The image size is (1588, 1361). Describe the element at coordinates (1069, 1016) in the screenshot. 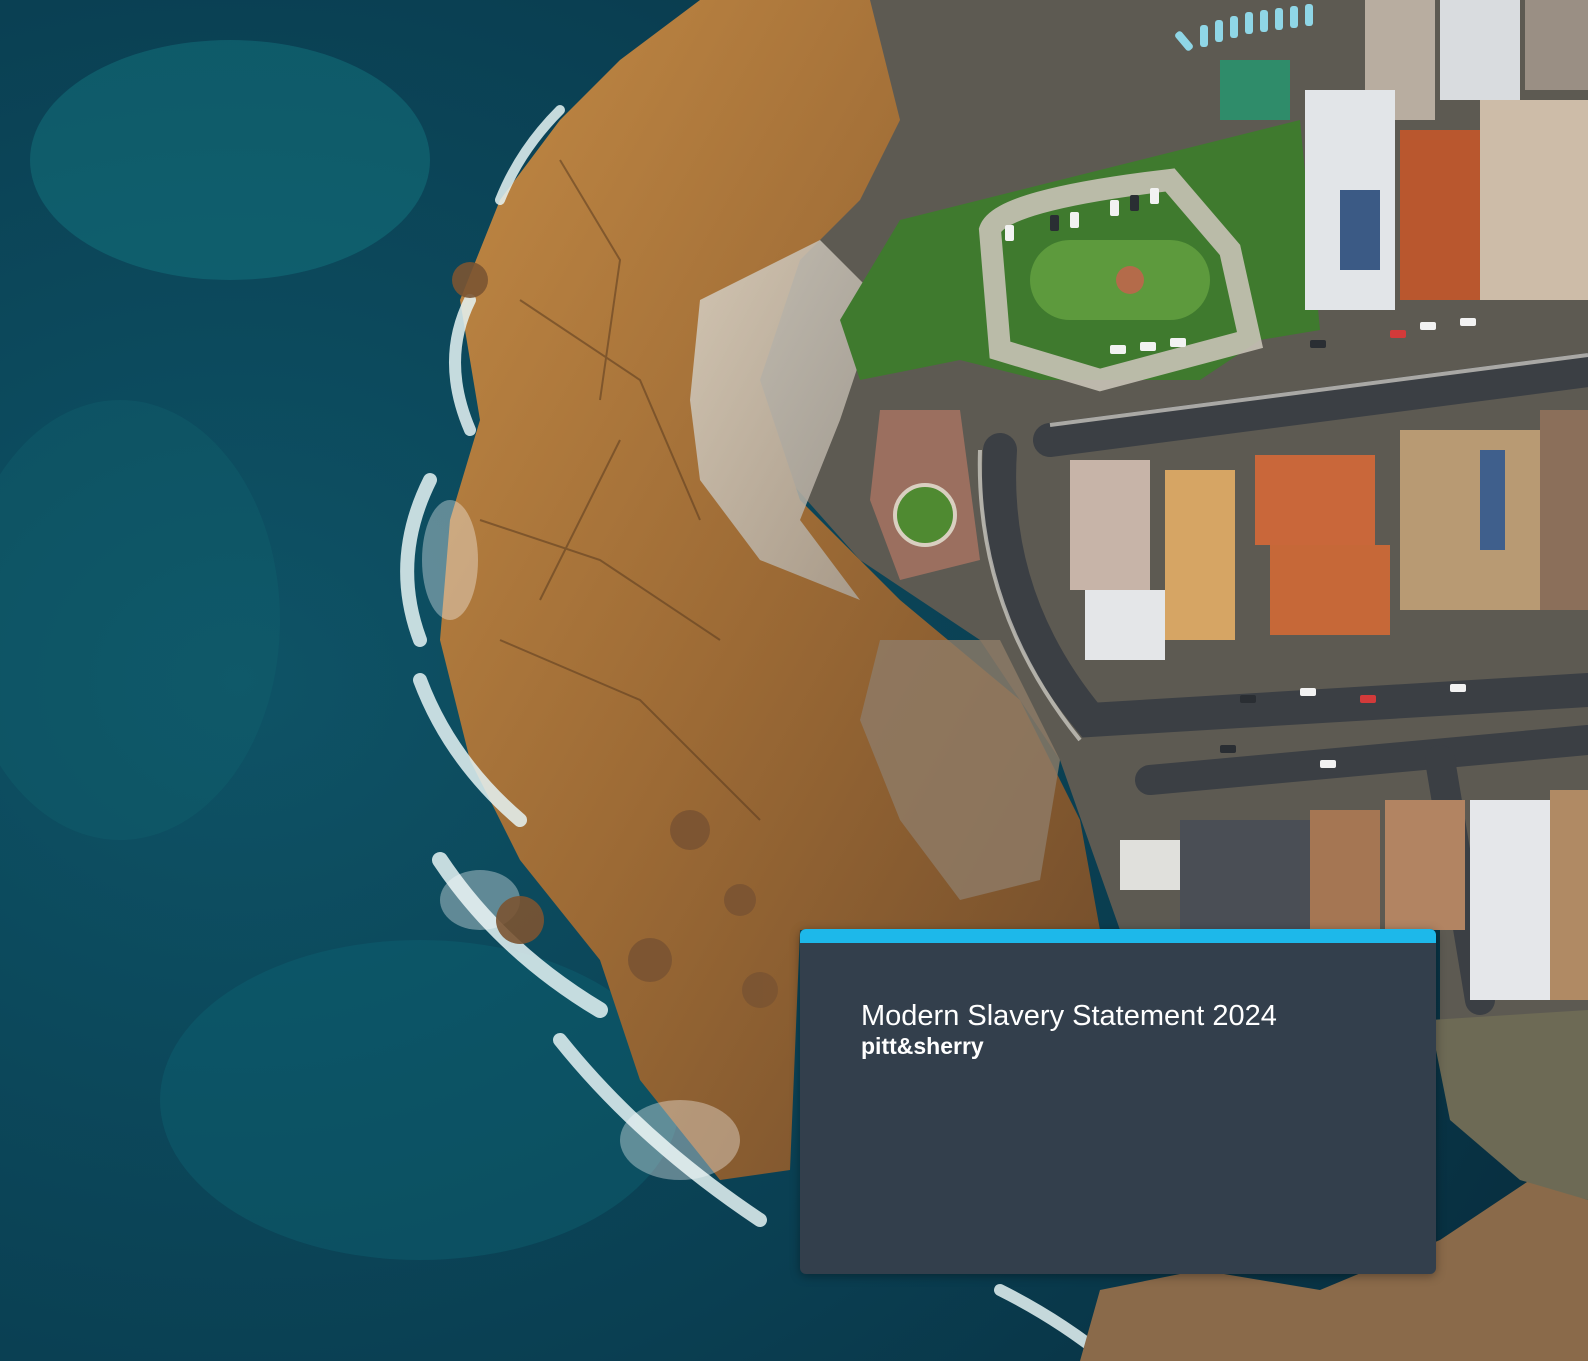

I see `document-title: Modern Slavery Statement 2024` at that location.